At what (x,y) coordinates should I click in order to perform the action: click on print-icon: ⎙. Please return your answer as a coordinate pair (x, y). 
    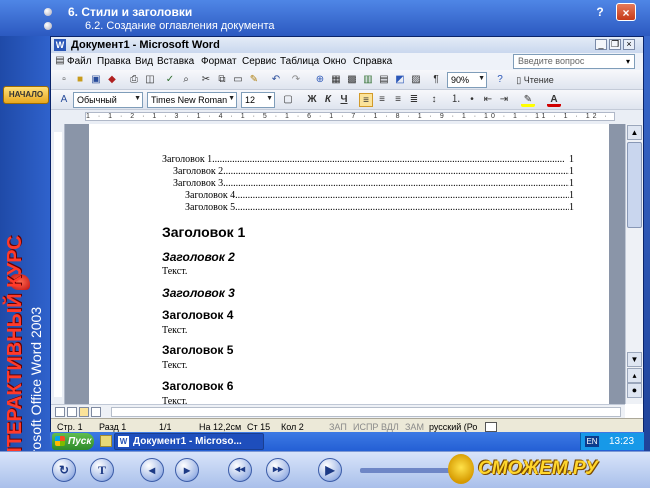
    Looking at the image, I should click on (134, 80).